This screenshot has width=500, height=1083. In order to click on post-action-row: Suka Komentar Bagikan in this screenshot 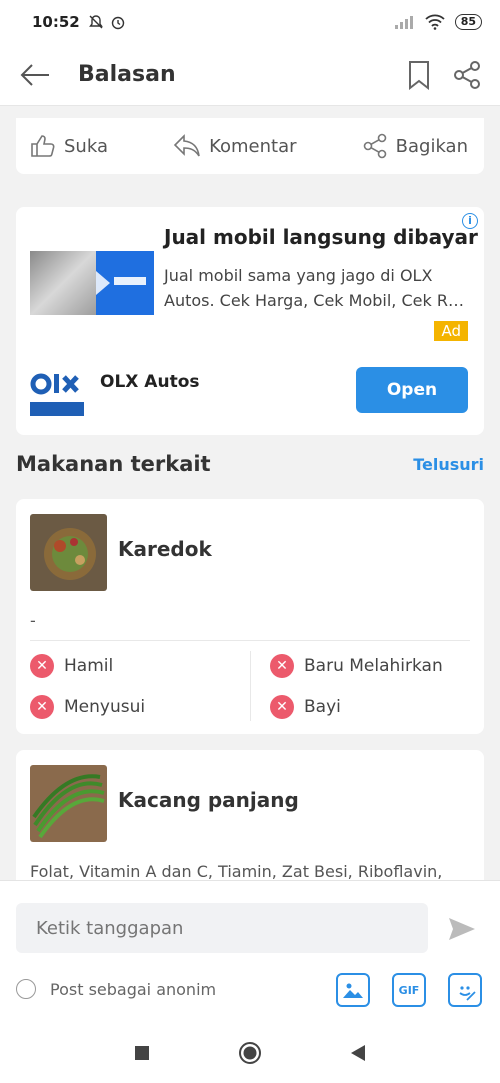, I will do `click(250, 146)`.